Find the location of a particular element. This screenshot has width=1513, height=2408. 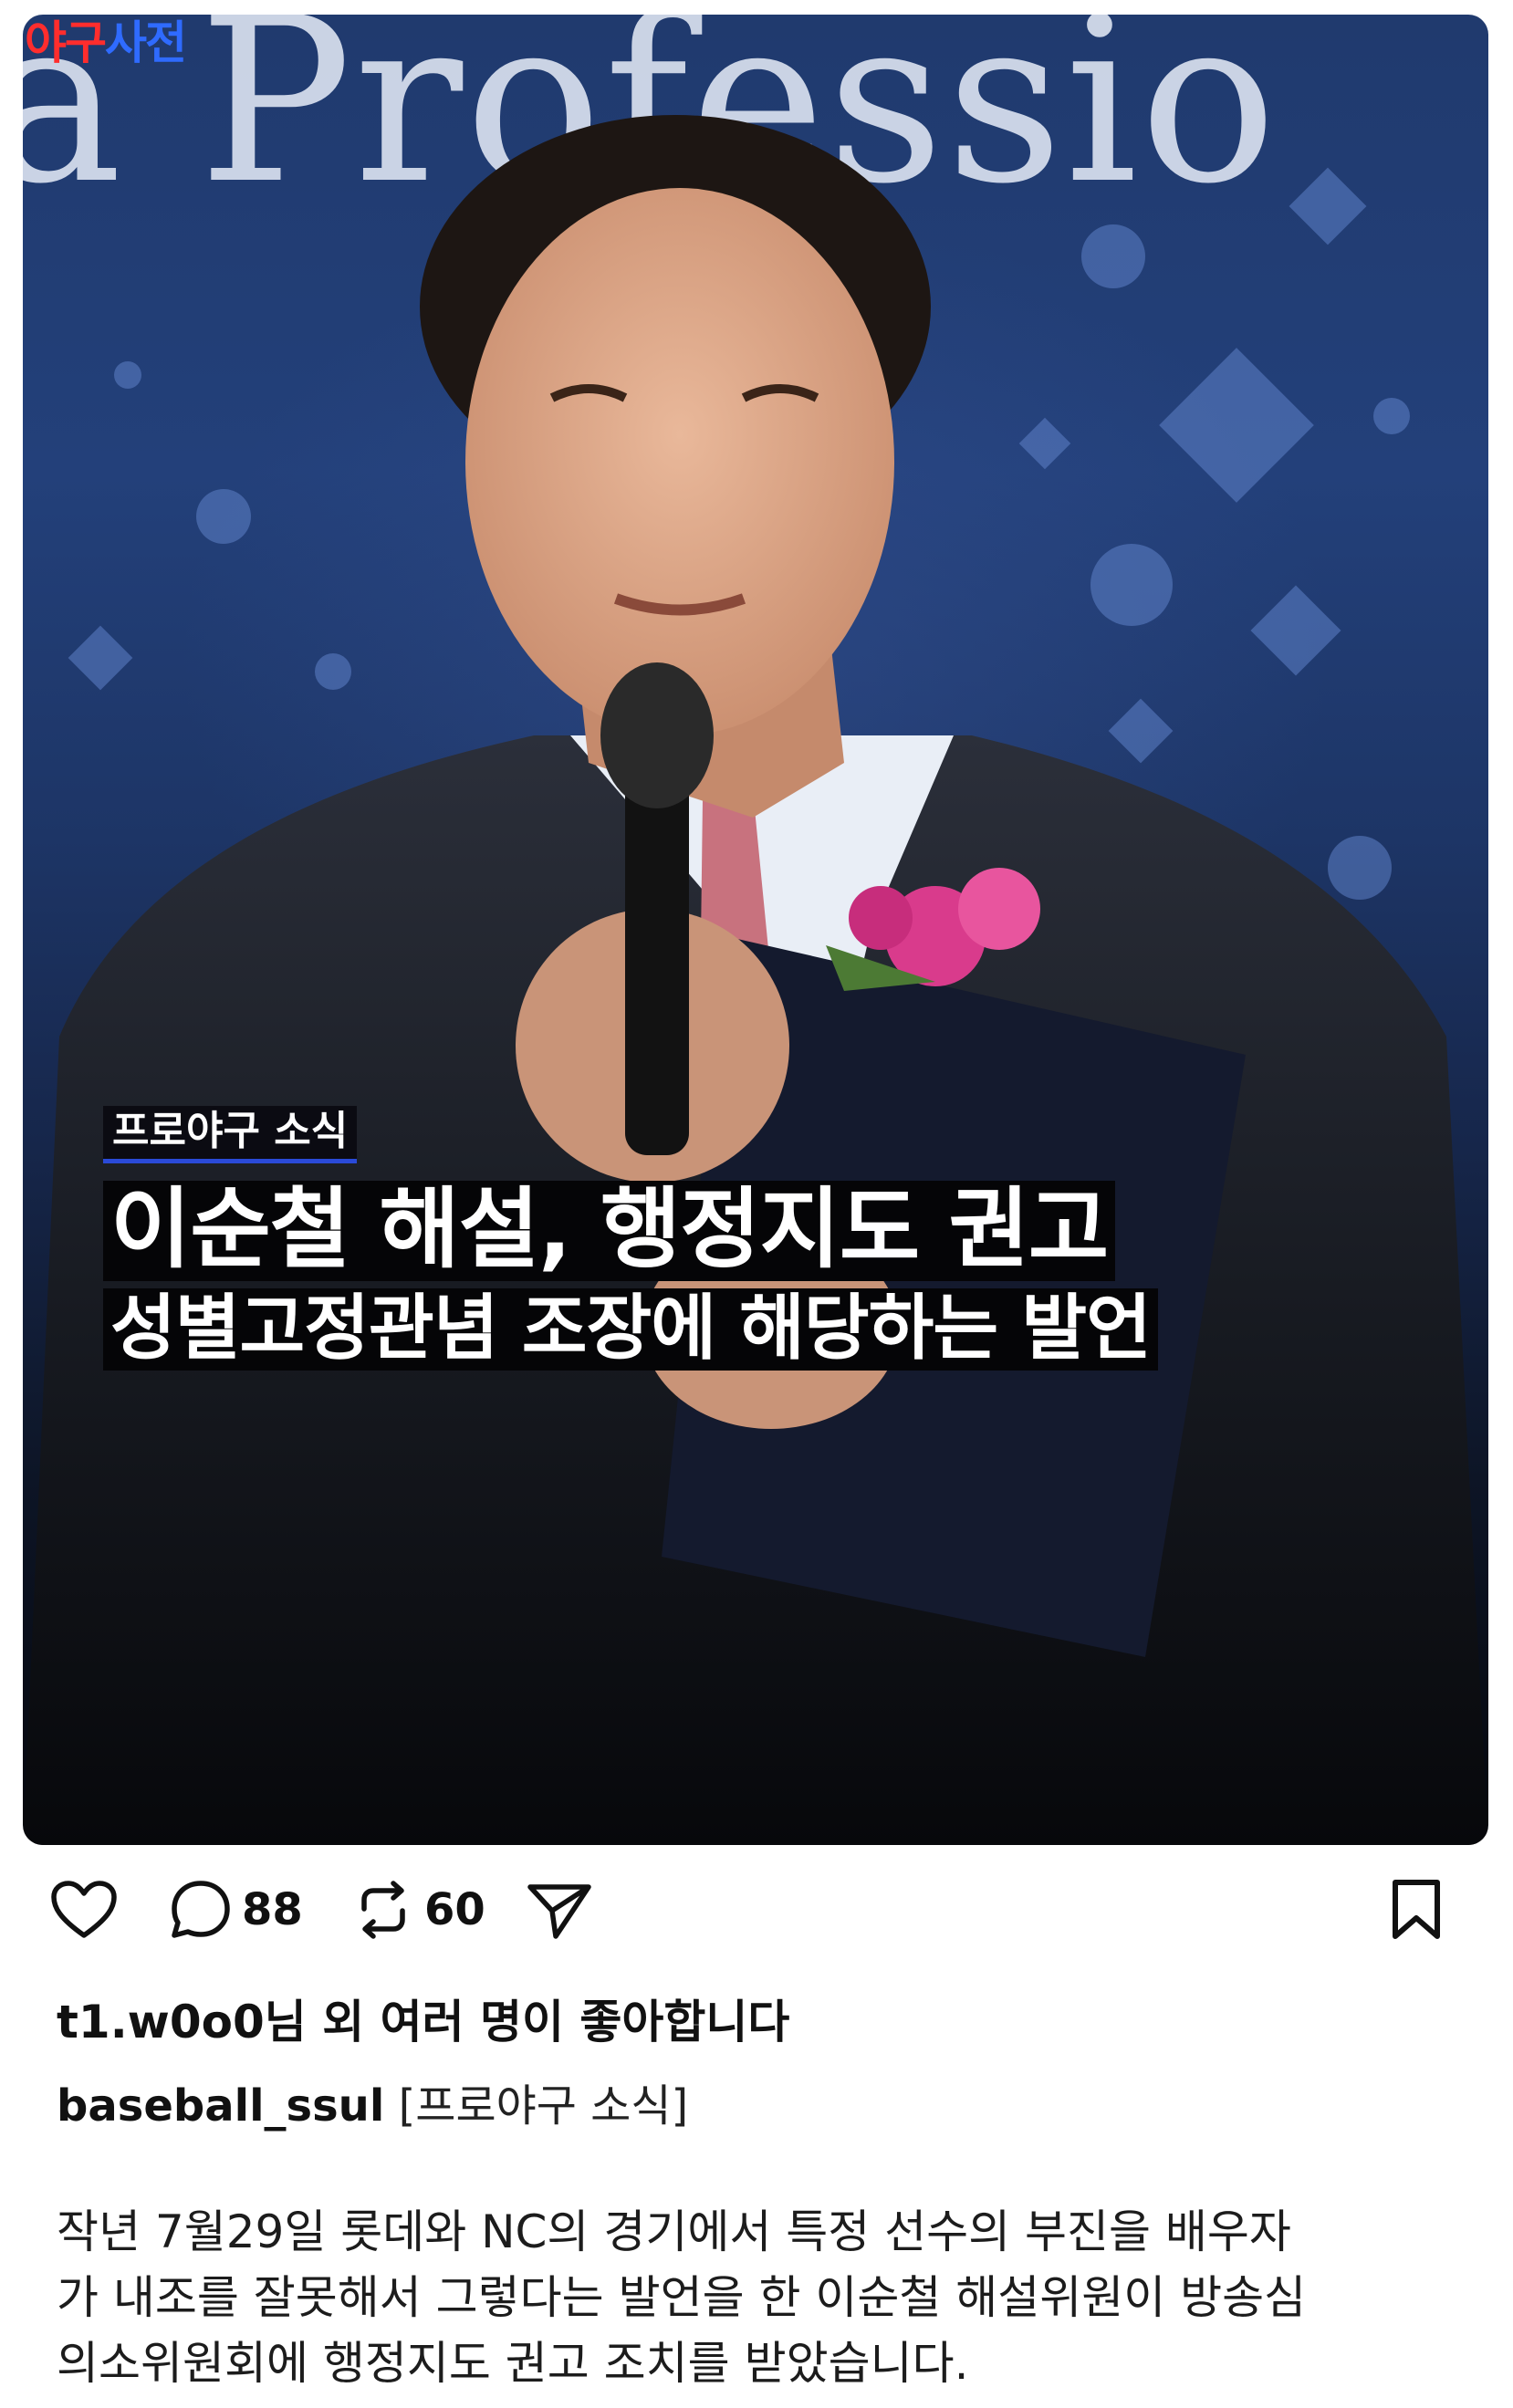

comment-icon is located at coordinates (201, 1909).